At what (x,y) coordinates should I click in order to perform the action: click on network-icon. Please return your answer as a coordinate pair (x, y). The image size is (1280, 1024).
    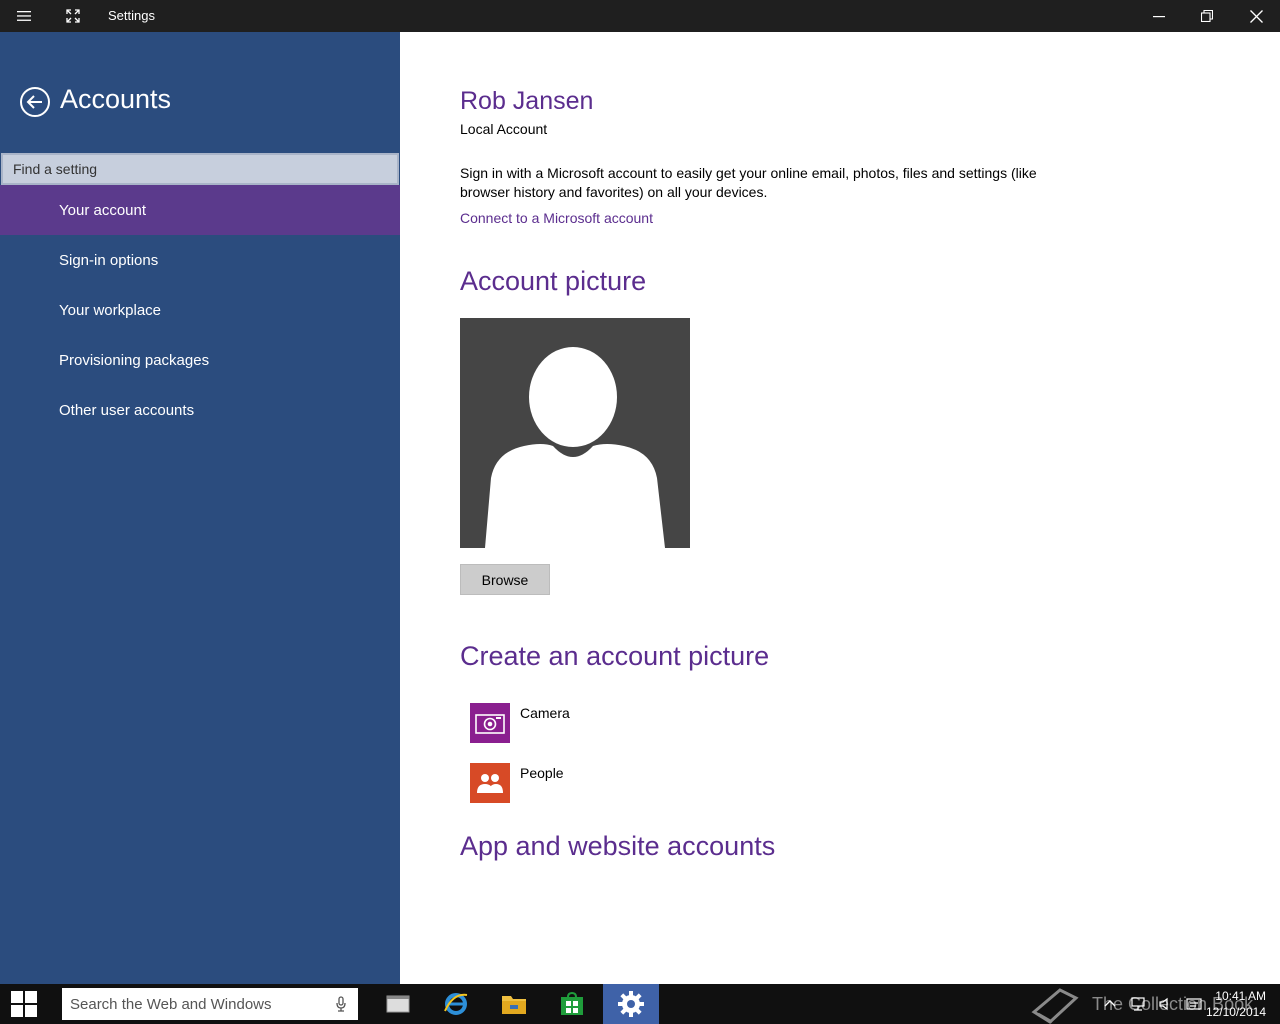
    Looking at the image, I should click on (1138, 1004).